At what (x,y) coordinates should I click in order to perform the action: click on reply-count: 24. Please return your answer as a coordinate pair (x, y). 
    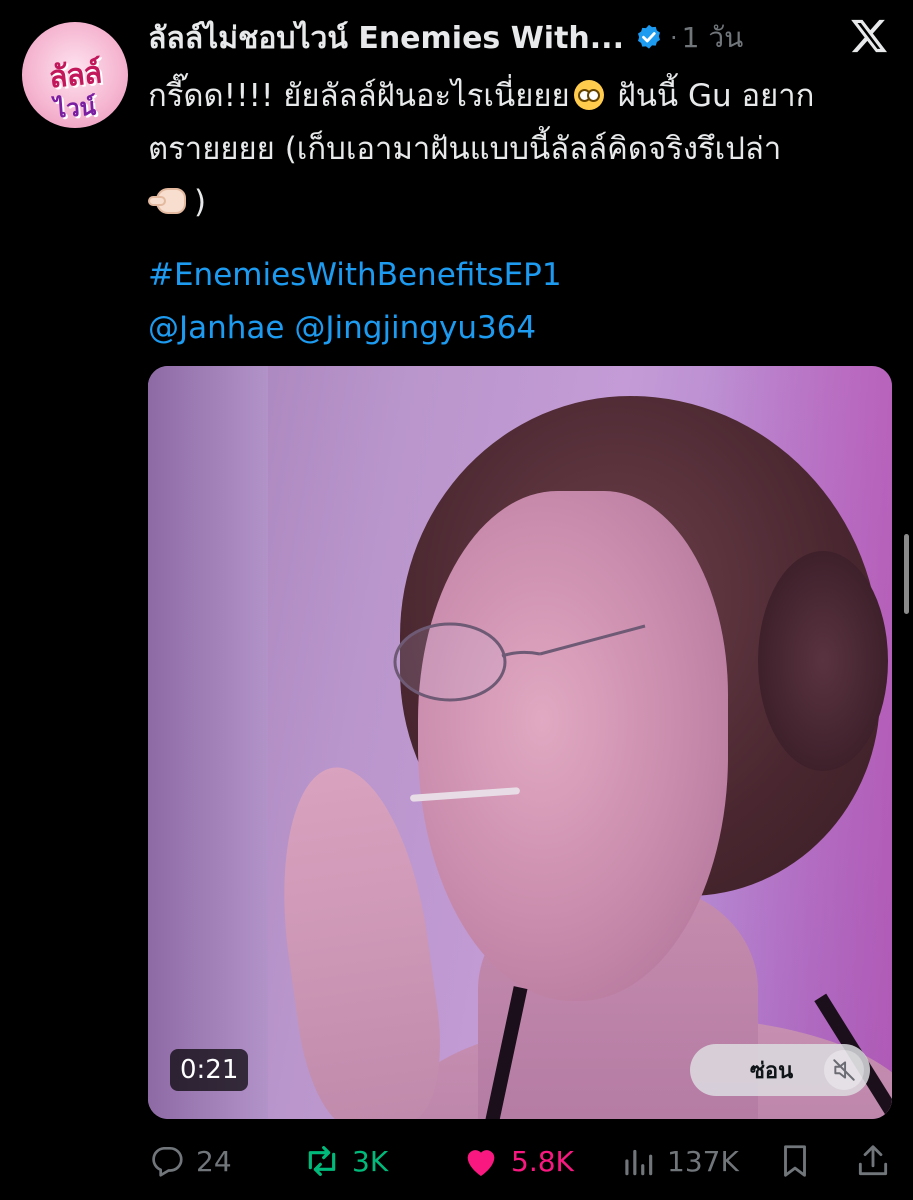
    Looking at the image, I should click on (214, 1161).